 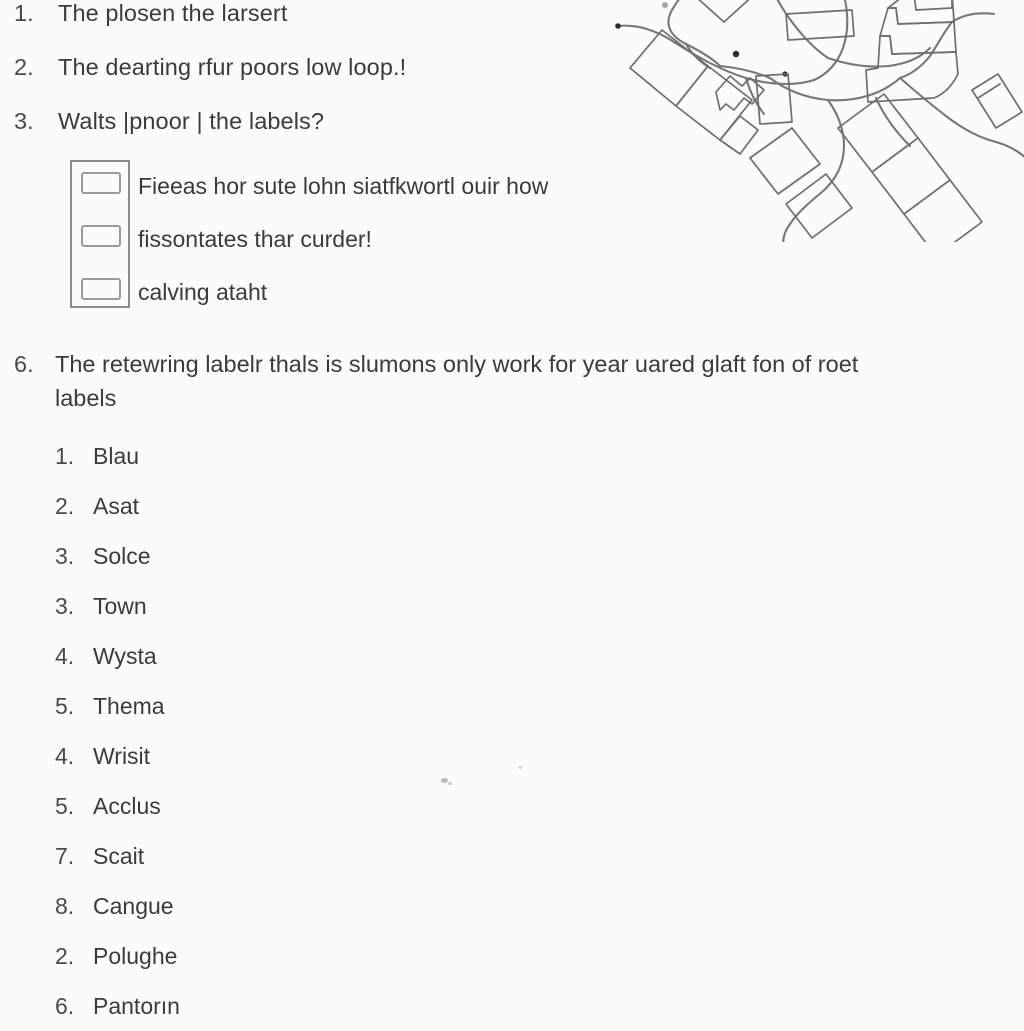 What do you see at coordinates (232, 67) in the screenshot?
I see `question-text: The dearting rfur poors low loop.!` at bounding box center [232, 67].